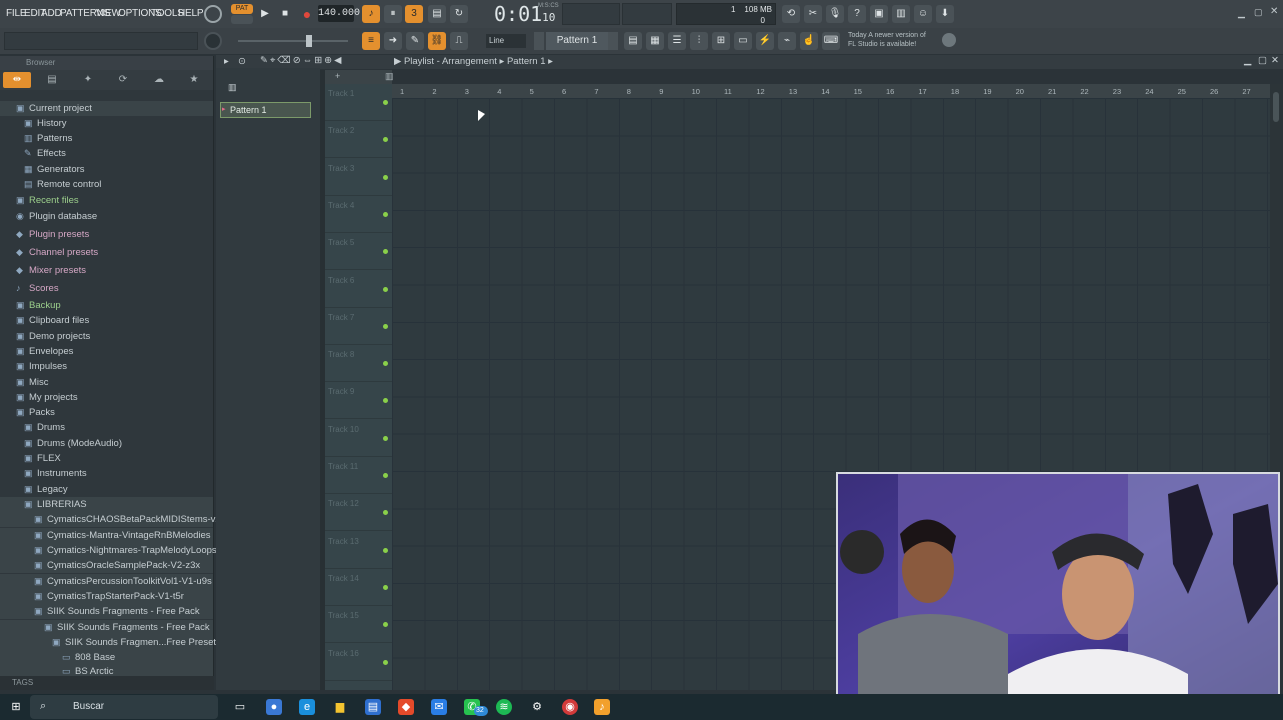 This screenshot has height=720, width=1283. Describe the element at coordinates (285, 14) in the screenshot. I see `stop-icon: ■` at that location.